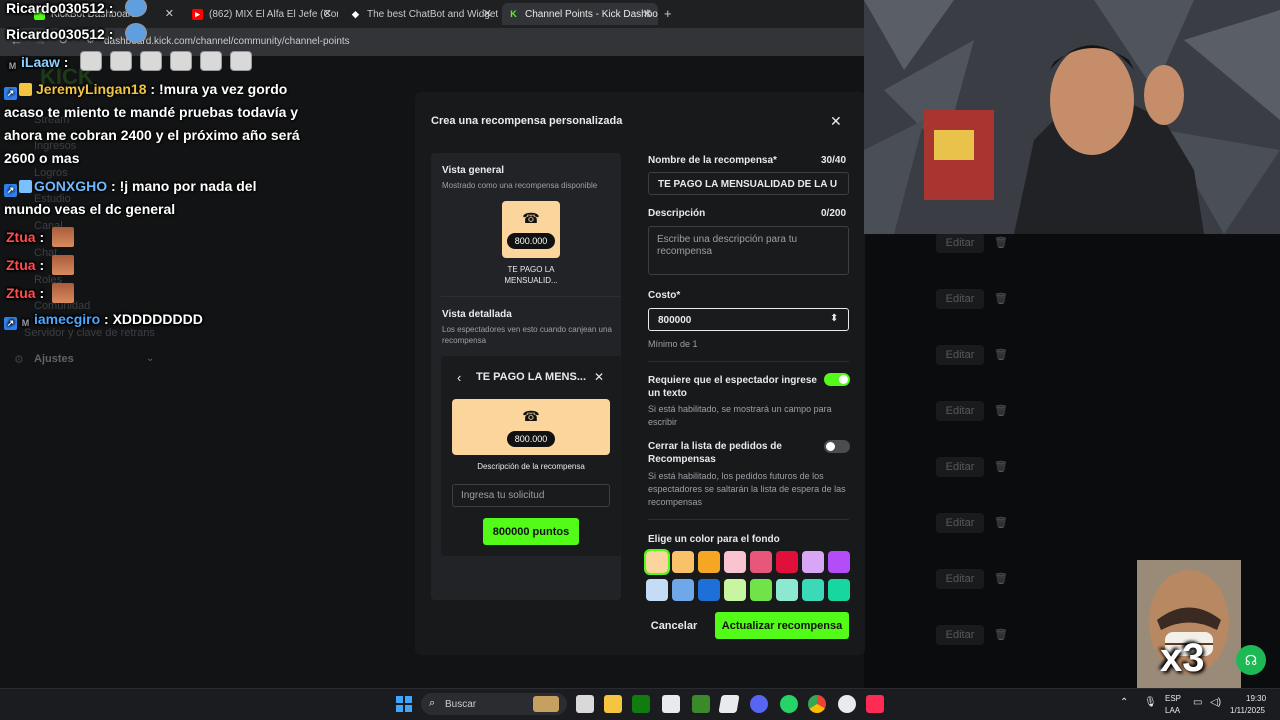 This screenshot has width=1280, height=720. Describe the element at coordinates (55, 34) in the screenshot. I see `chat-username: Ricardo030512` at that location.